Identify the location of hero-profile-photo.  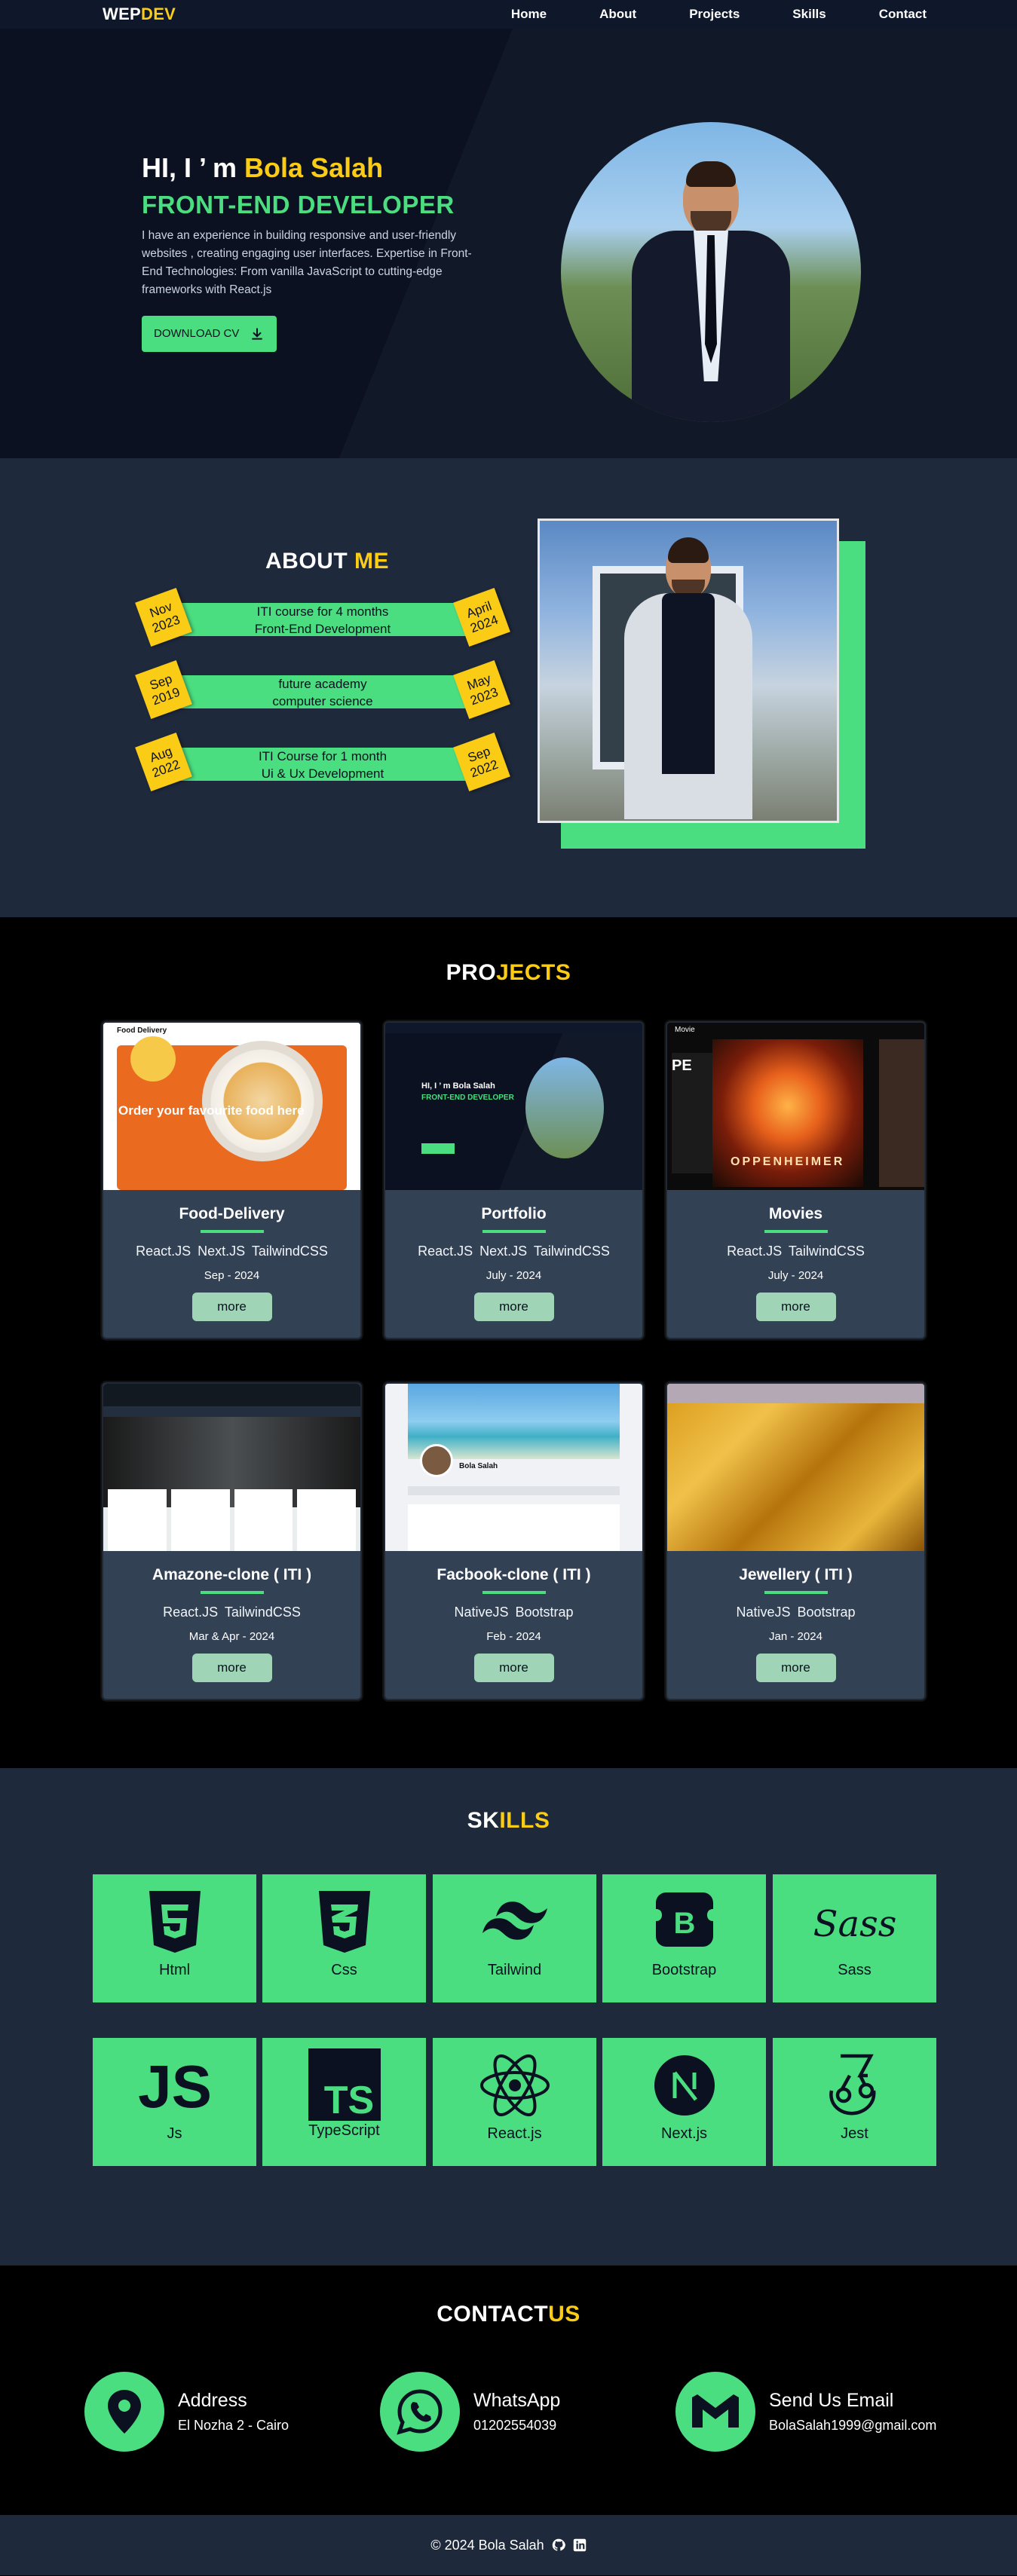
(711, 272).